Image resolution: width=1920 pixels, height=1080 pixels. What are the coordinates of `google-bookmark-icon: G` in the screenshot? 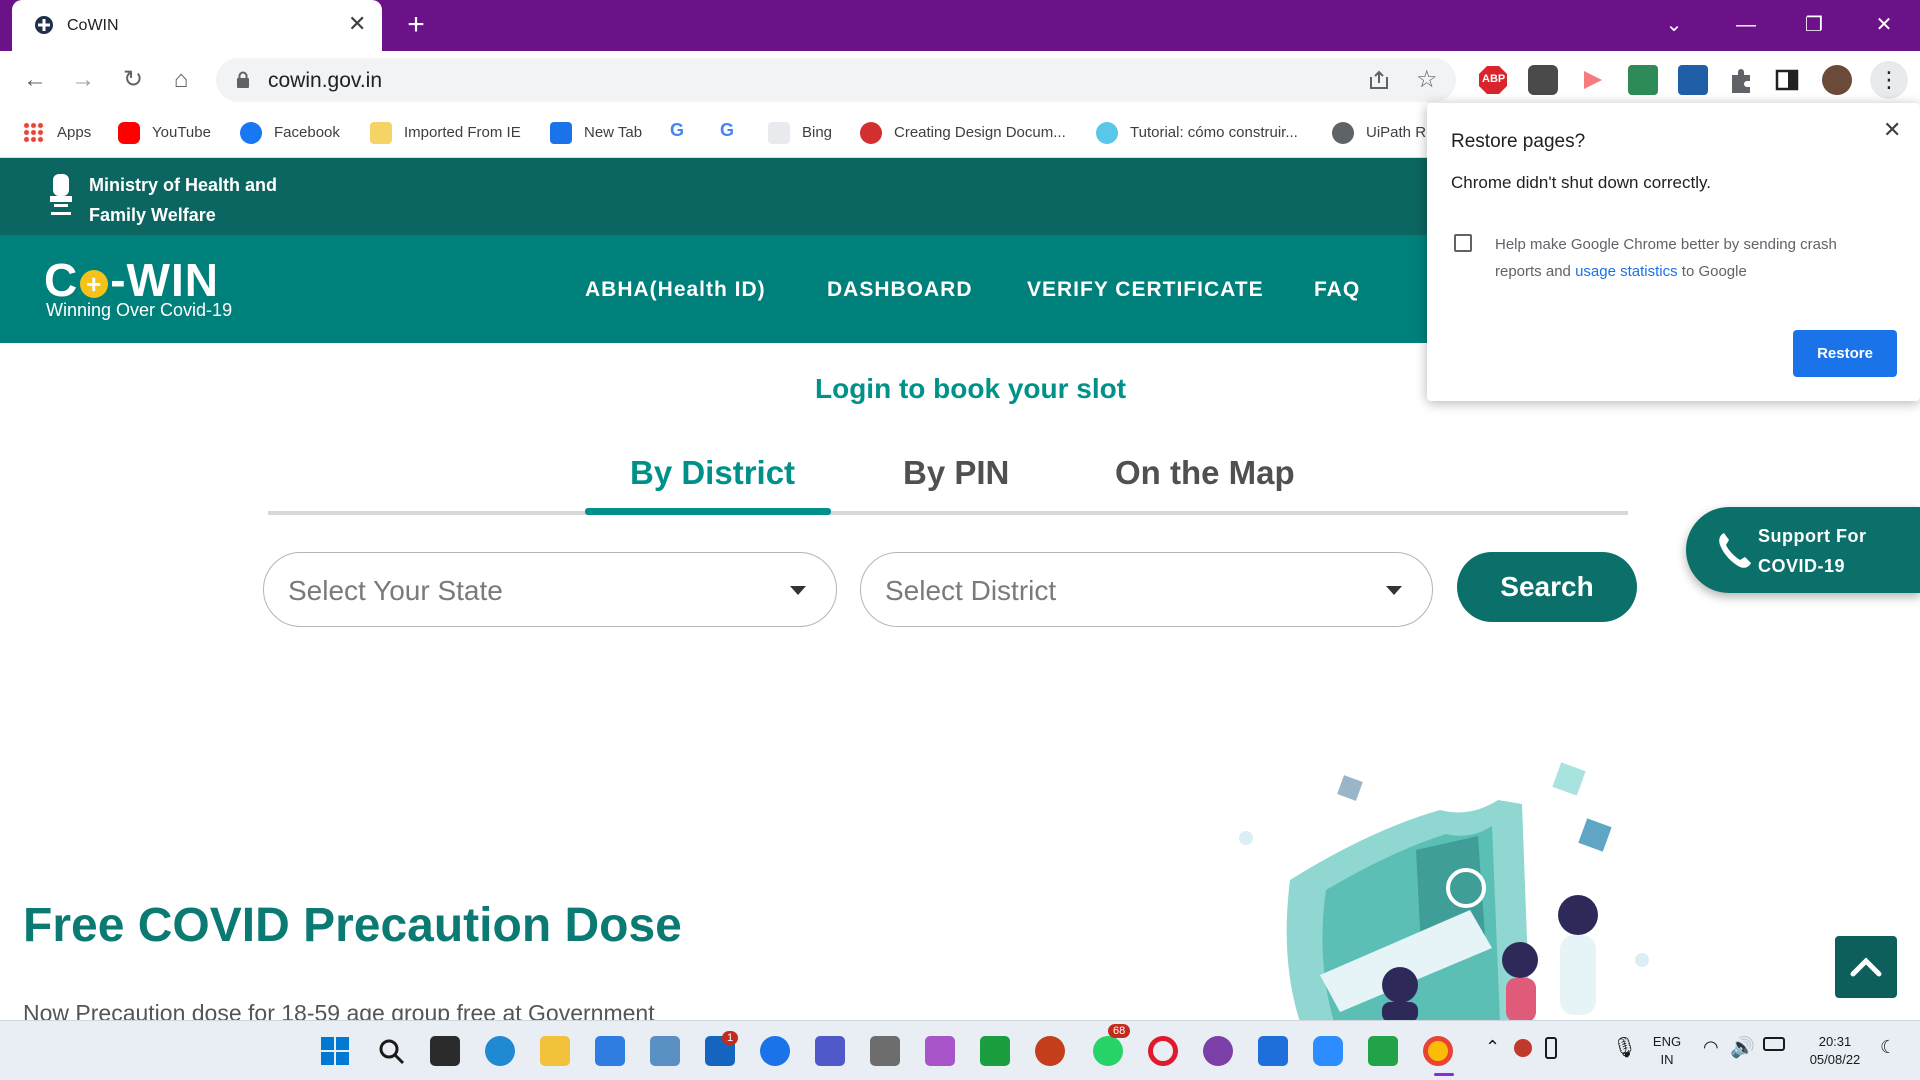 It's located at (677, 130).